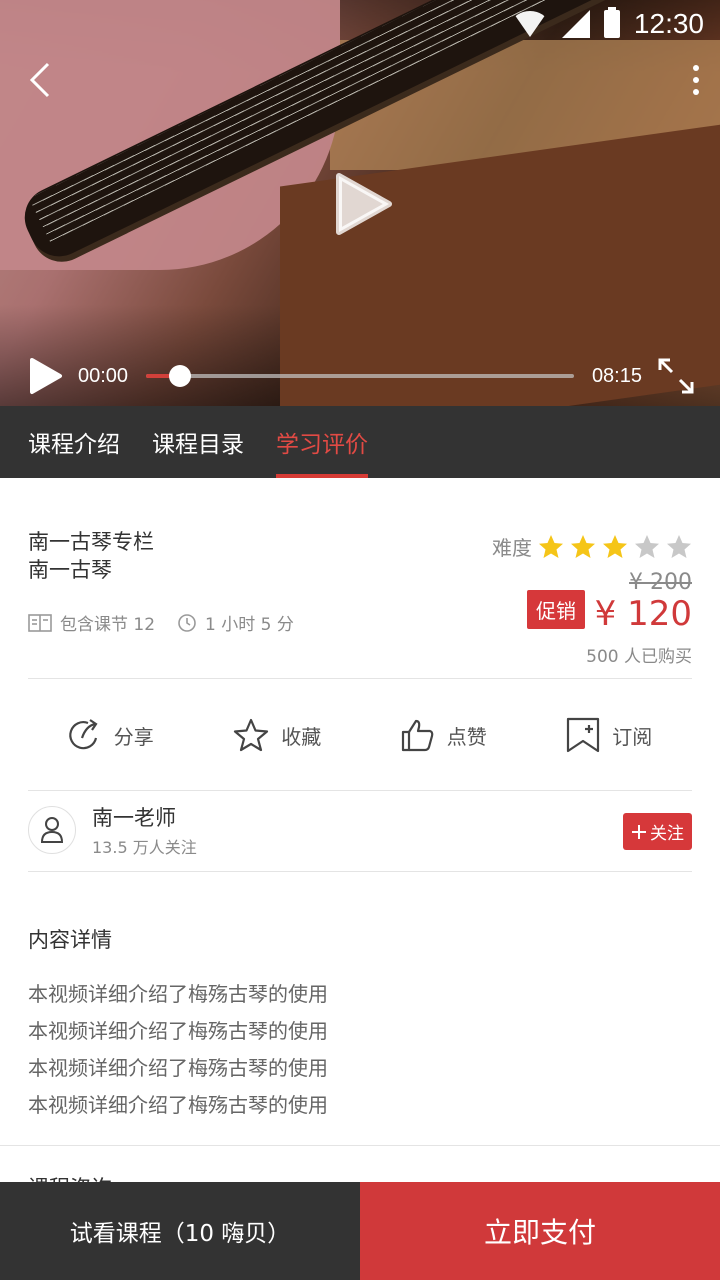 Image resolution: width=720 pixels, height=1280 pixels. I want to click on tab-course-catalog: 课程目录, so click(198, 442).